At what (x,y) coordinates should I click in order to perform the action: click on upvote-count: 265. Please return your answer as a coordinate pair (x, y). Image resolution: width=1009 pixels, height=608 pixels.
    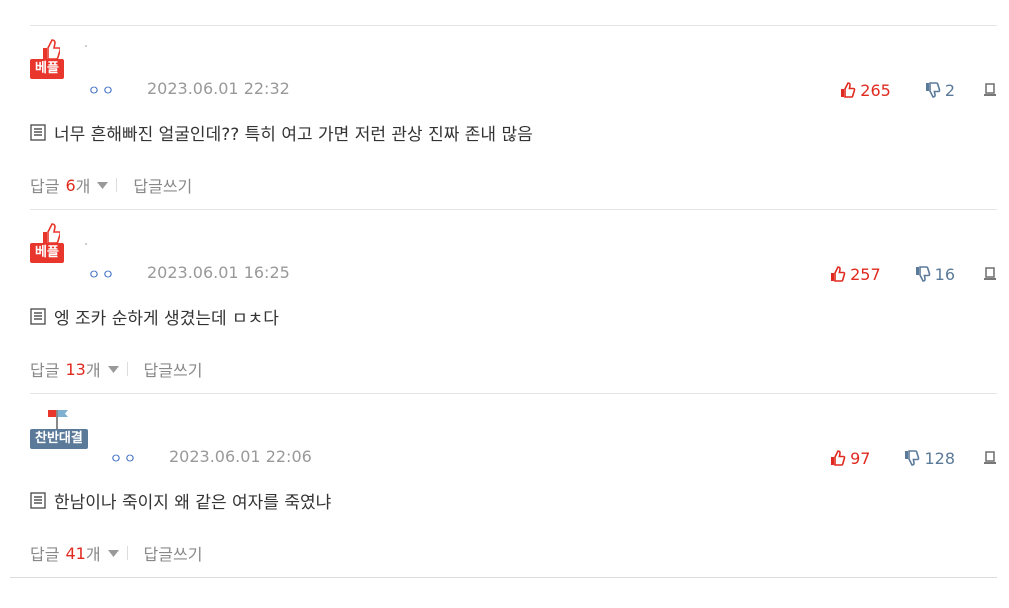
    Looking at the image, I should click on (875, 90).